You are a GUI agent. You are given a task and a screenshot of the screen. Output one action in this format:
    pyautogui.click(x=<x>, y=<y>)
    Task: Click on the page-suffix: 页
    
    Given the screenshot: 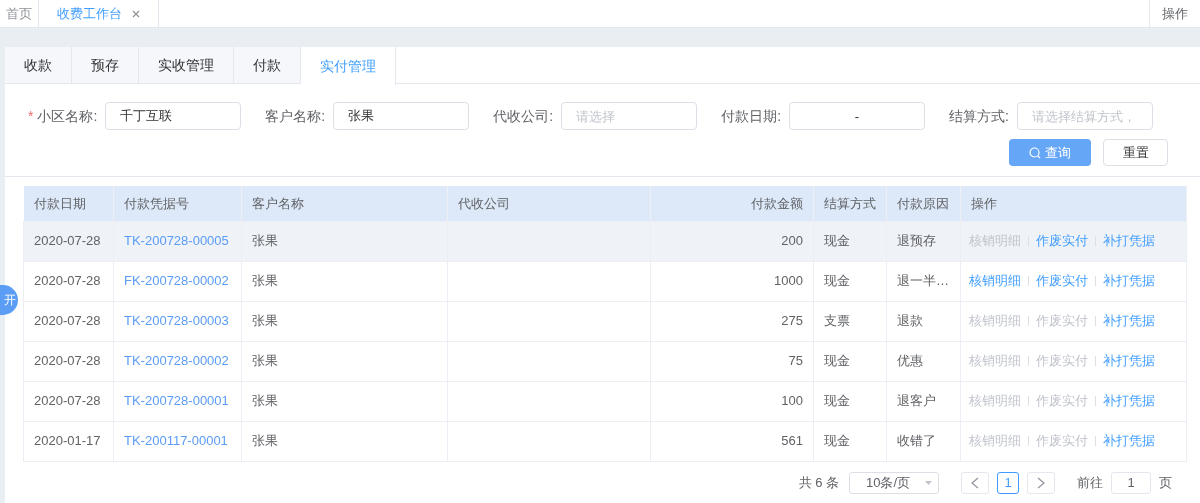 What is the action you would take?
    pyautogui.click(x=1165, y=482)
    